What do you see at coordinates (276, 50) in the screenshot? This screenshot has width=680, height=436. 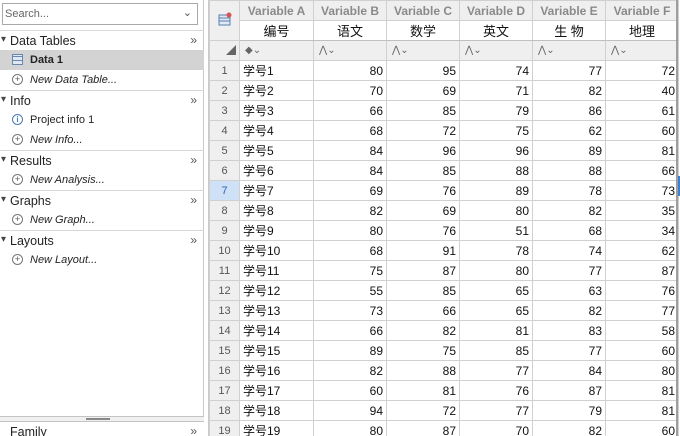 I see `column-type-dropdown: ◆⌄` at bounding box center [276, 50].